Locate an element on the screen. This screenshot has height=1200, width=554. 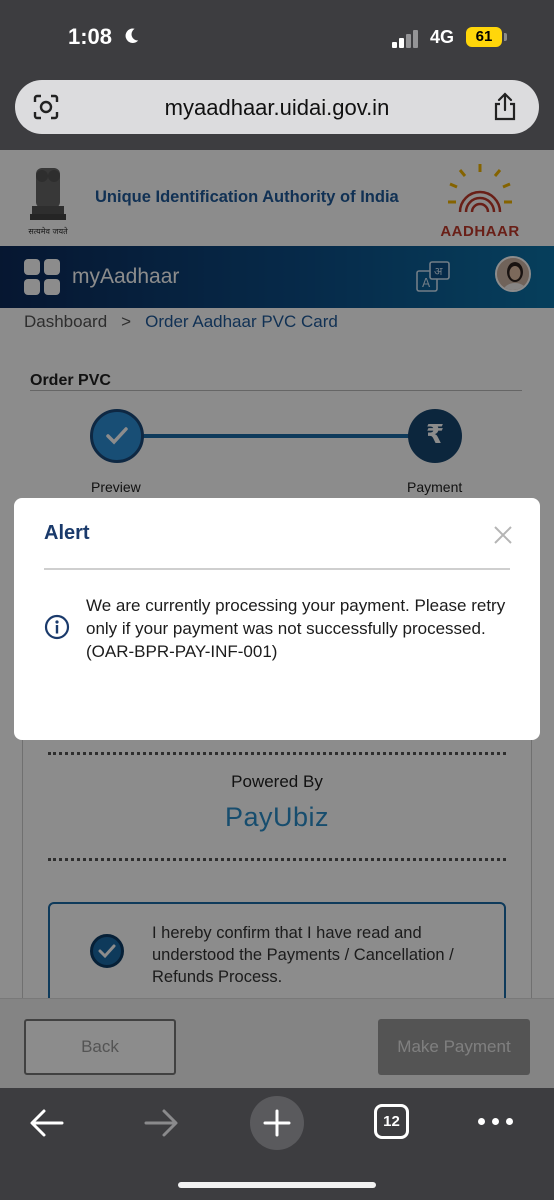
alert-divider is located at coordinates (277, 569).